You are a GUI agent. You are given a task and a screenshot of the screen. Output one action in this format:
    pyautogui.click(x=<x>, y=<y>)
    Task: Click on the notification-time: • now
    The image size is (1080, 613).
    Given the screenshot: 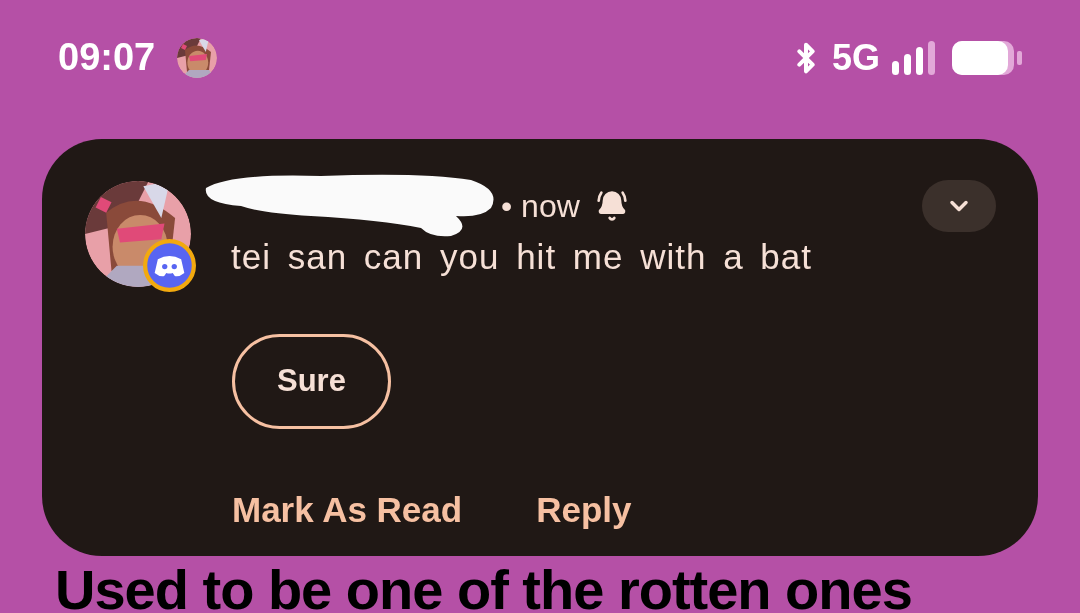 What is the action you would take?
    pyautogui.click(x=540, y=206)
    